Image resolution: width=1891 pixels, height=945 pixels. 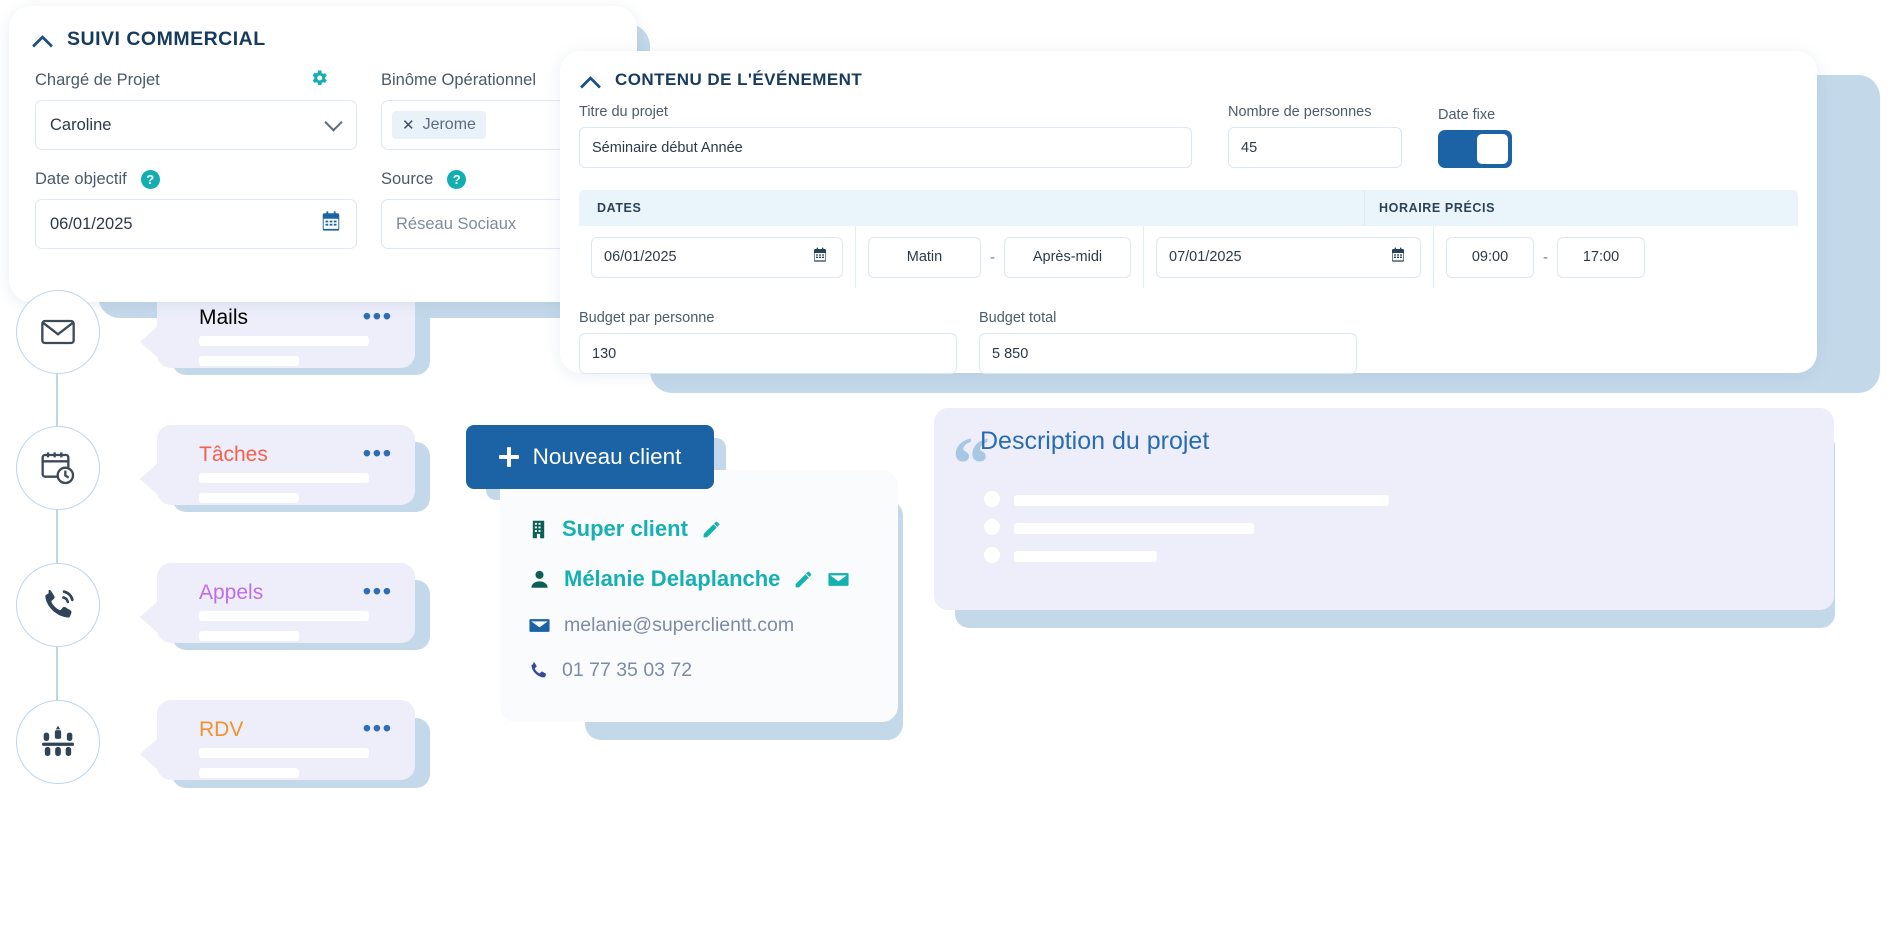 What do you see at coordinates (196, 224) in the screenshot?
I see `date-objectif-input: 06/01/2025` at bounding box center [196, 224].